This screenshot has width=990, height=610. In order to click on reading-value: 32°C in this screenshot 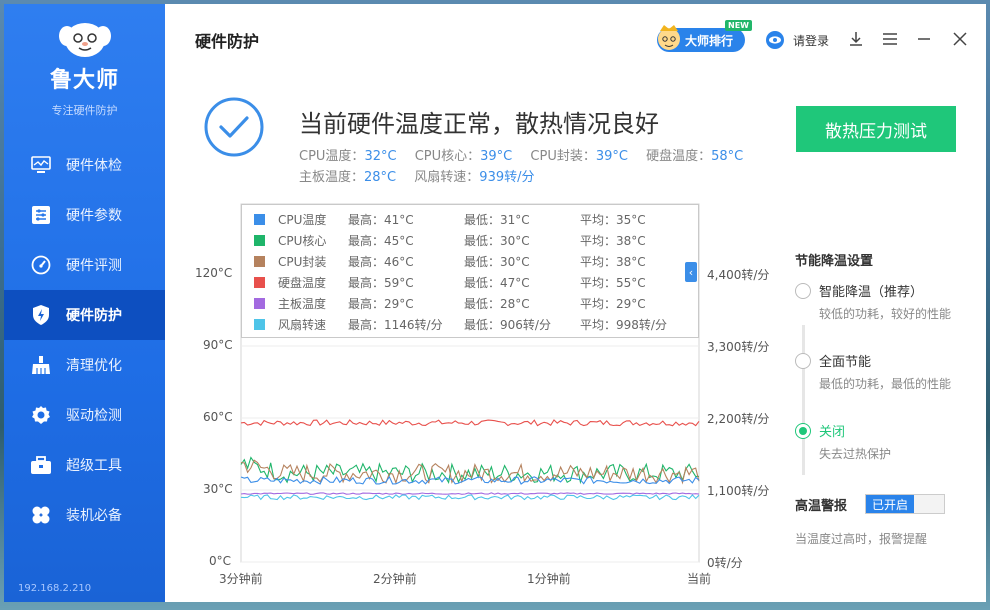, I will do `click(380, 156)`.